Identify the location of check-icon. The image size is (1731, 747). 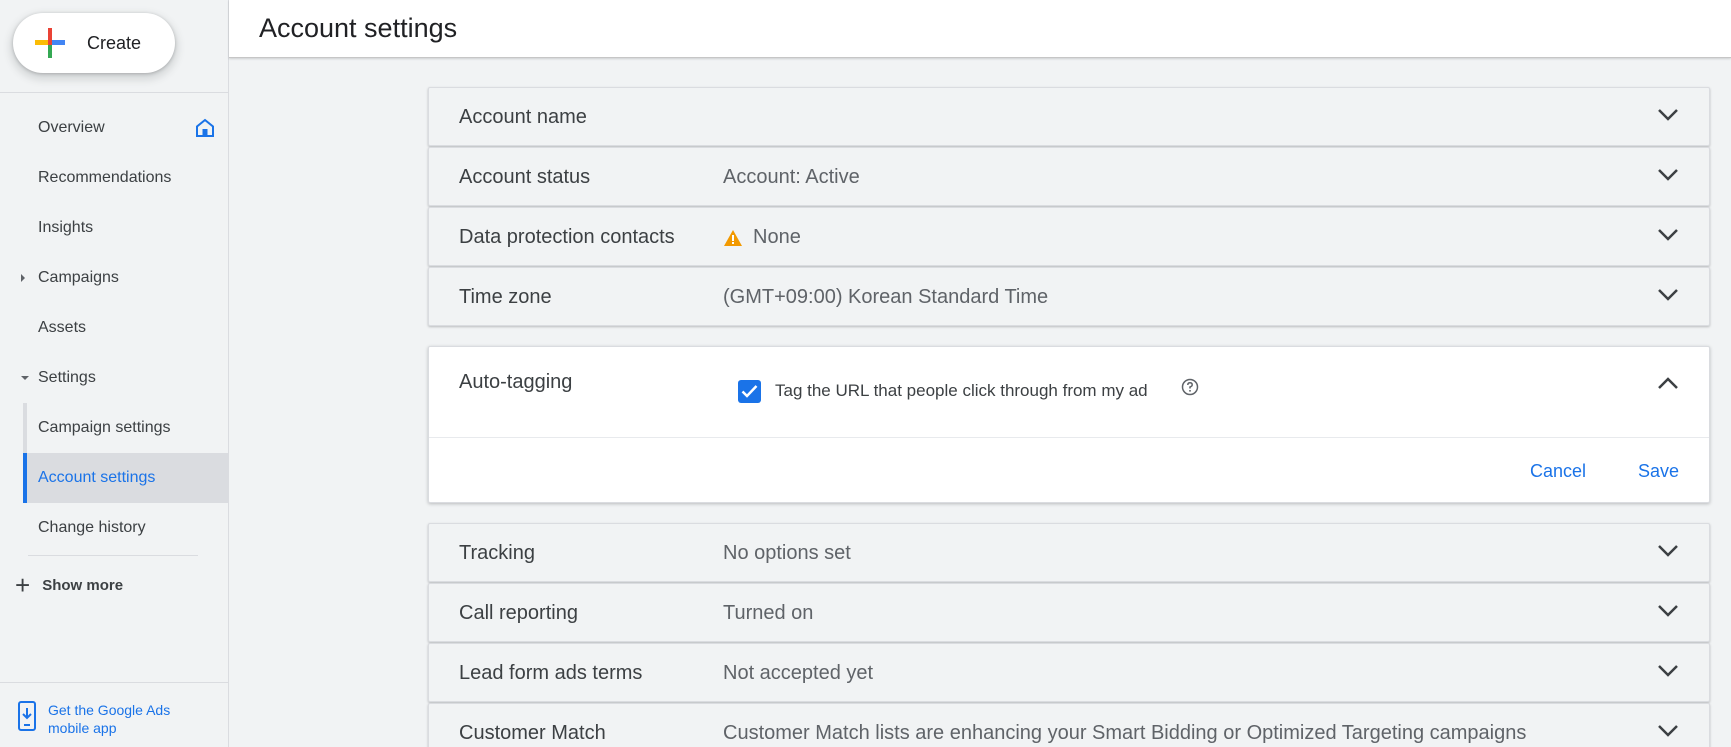
(749, 391).